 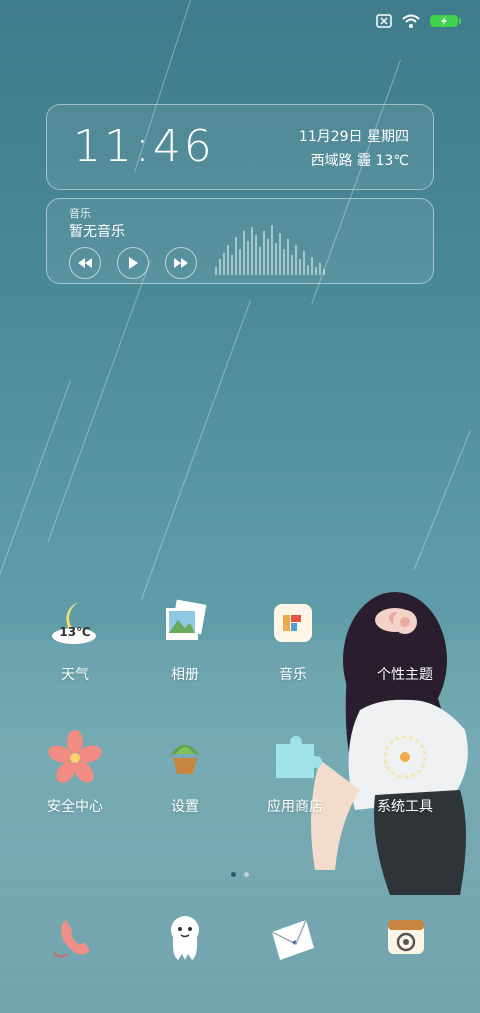 I want to click on app-label-settings: 设置, so click(x=185, y=807).